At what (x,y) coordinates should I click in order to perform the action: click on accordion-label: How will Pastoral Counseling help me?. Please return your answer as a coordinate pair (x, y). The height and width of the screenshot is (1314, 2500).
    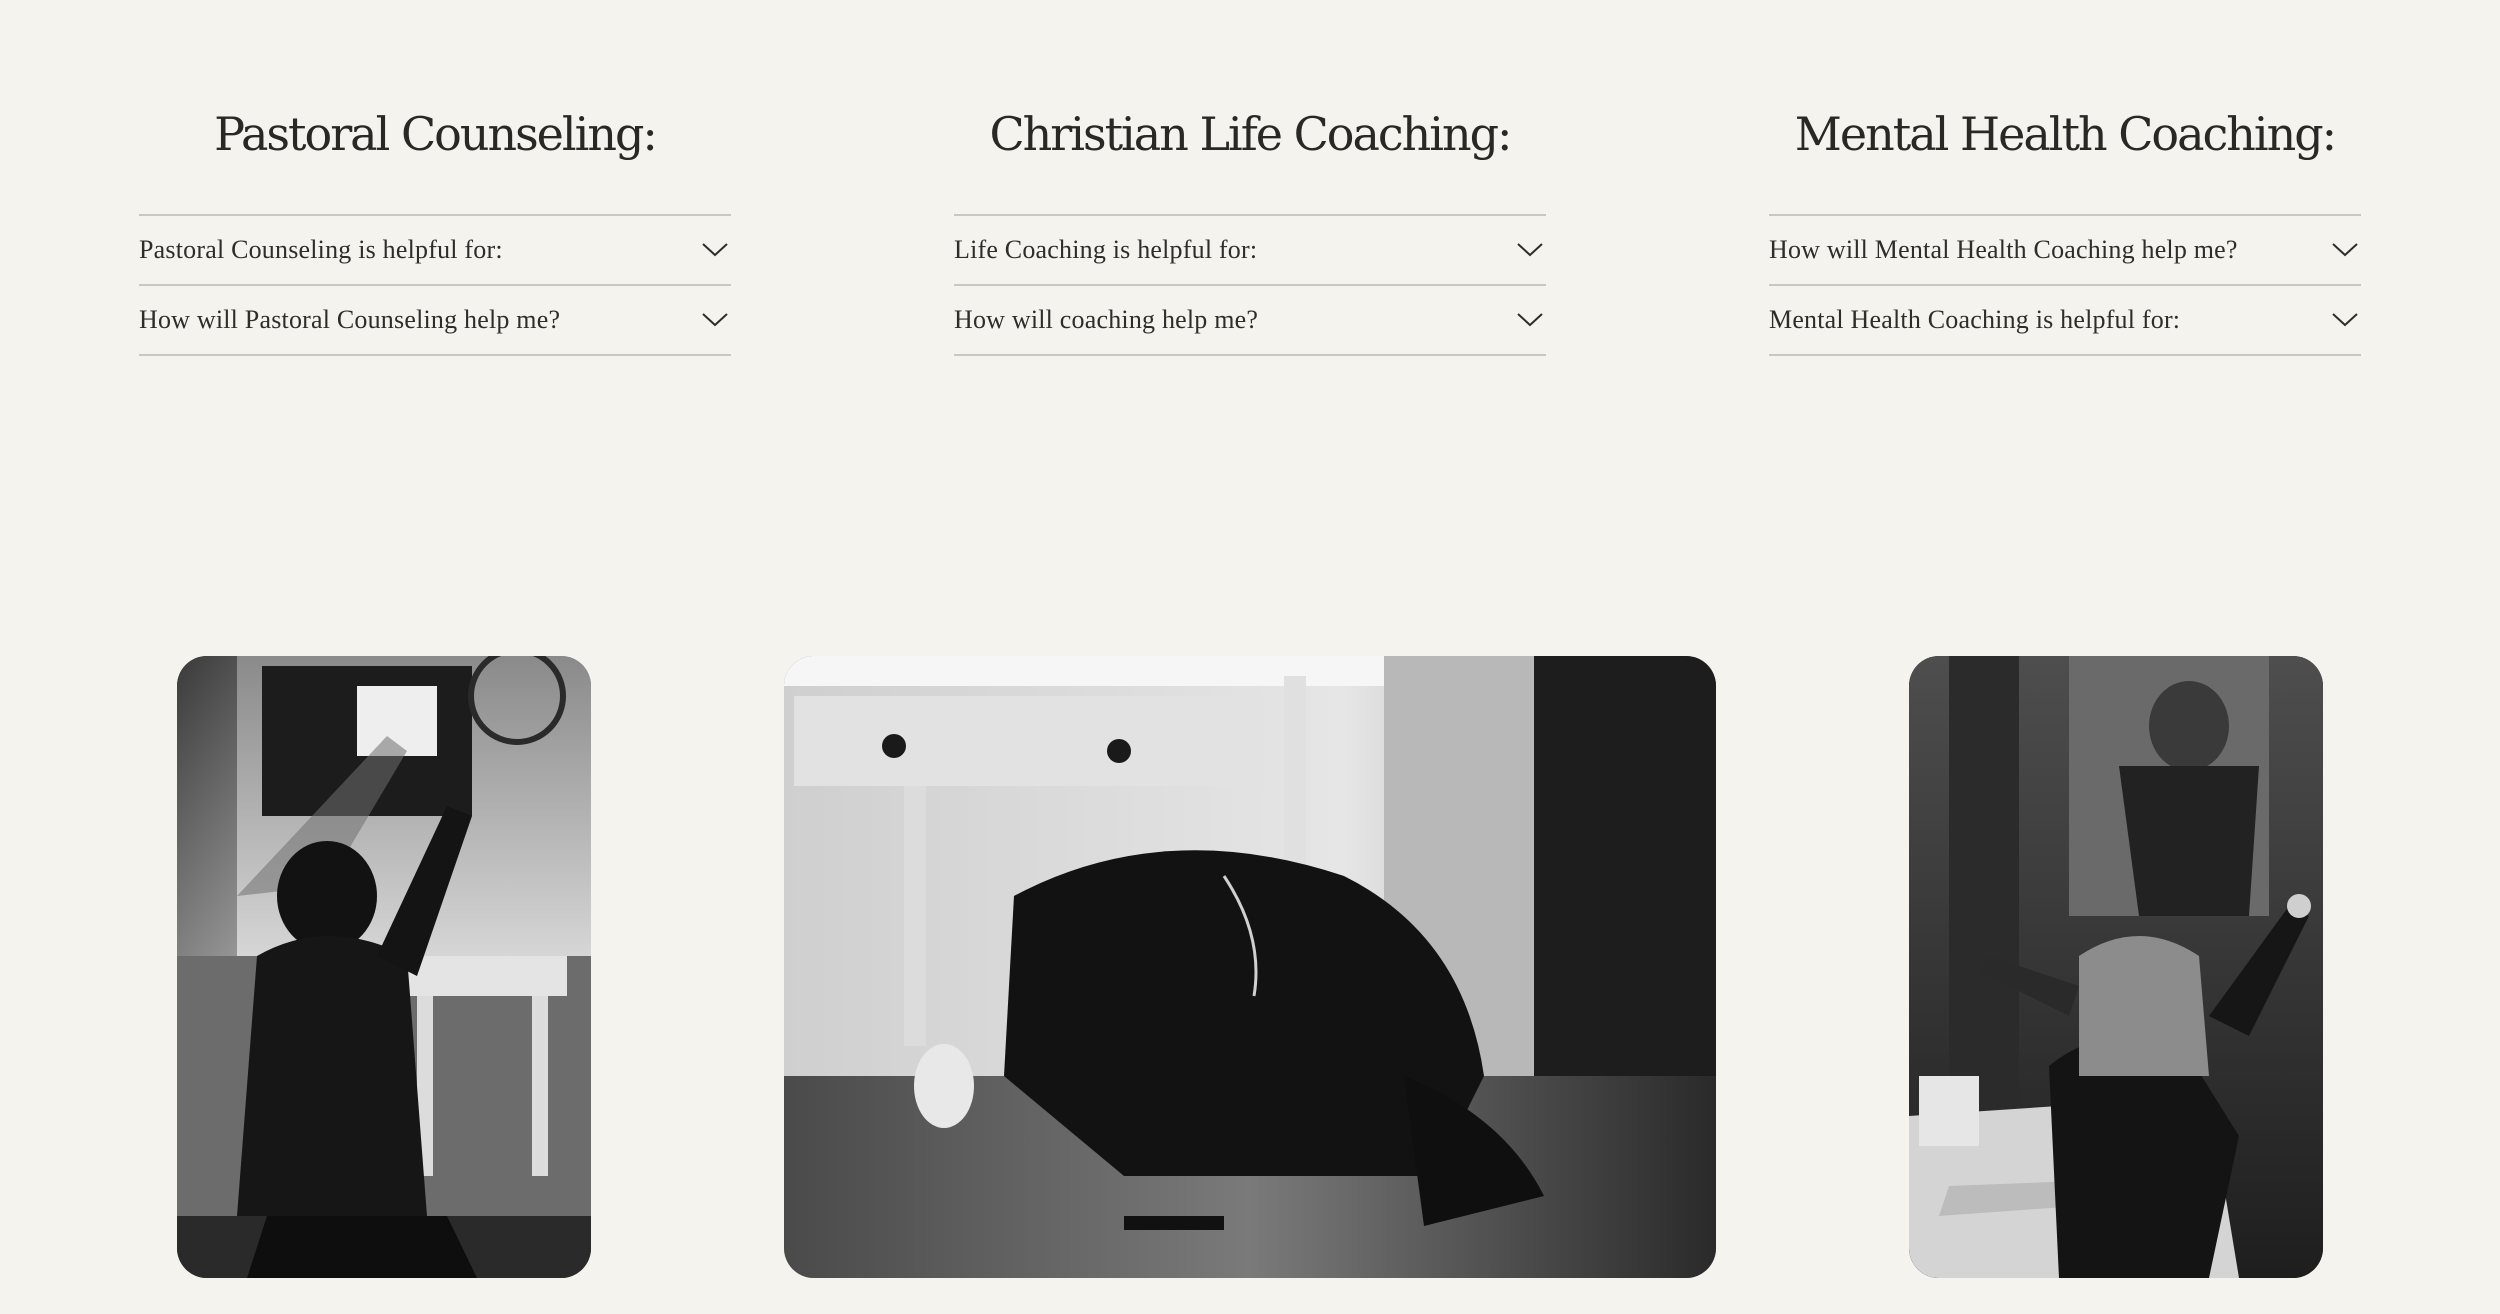
    Looking at the image, I should click on (350, 319).